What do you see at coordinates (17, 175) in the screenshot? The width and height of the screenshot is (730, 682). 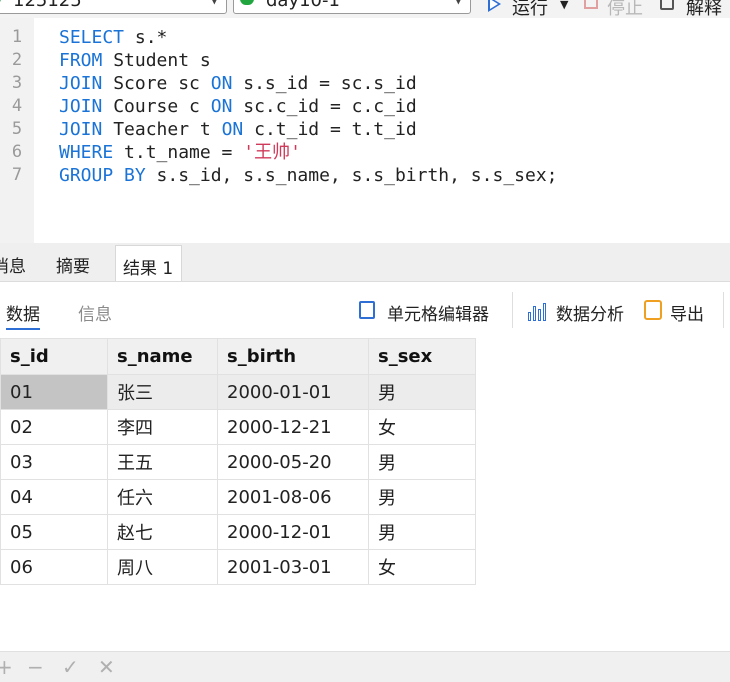 I see `line-number: 7` at bounding box center [17, 175].